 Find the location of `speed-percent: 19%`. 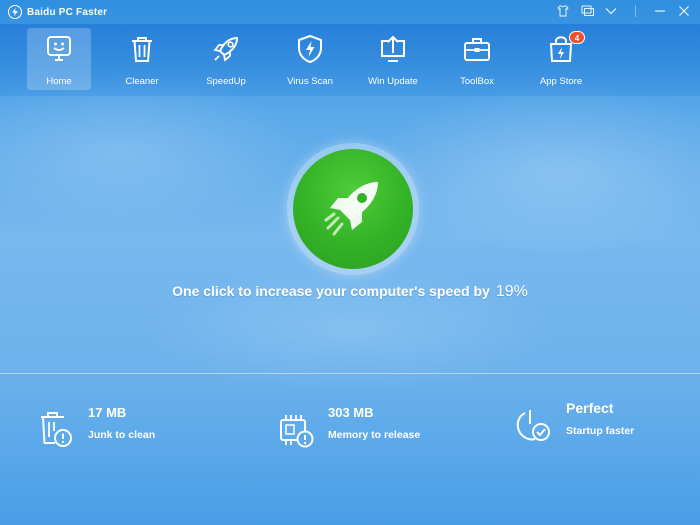

speed-percent: 19% is located at coordinates (511, 291).